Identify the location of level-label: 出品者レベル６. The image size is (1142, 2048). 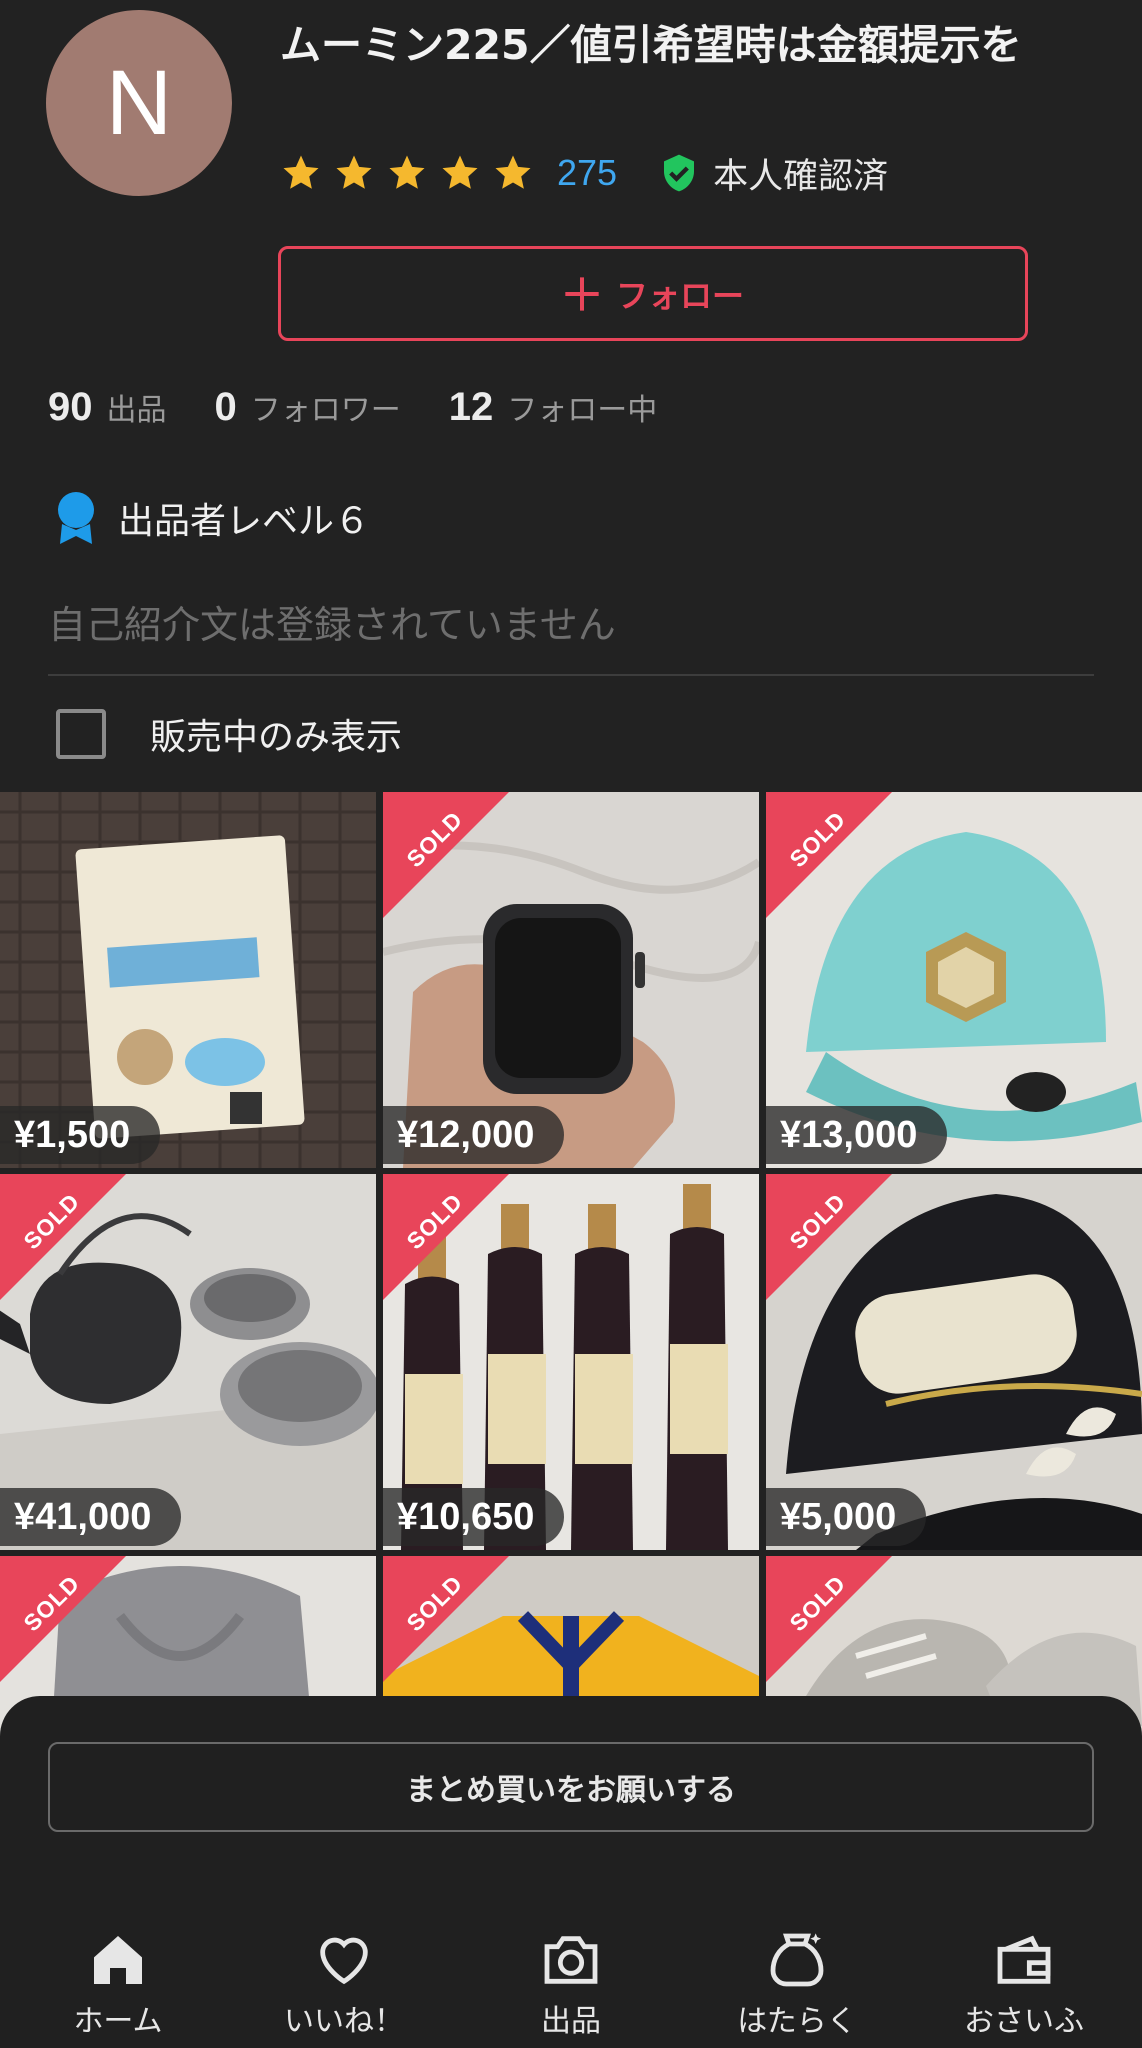
(244, 521).